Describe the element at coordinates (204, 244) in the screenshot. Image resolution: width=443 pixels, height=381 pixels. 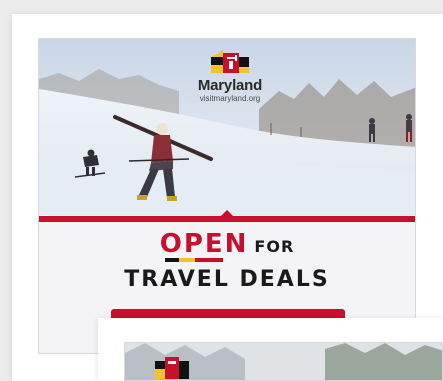
I see `headline-open: OPEN` at that location.